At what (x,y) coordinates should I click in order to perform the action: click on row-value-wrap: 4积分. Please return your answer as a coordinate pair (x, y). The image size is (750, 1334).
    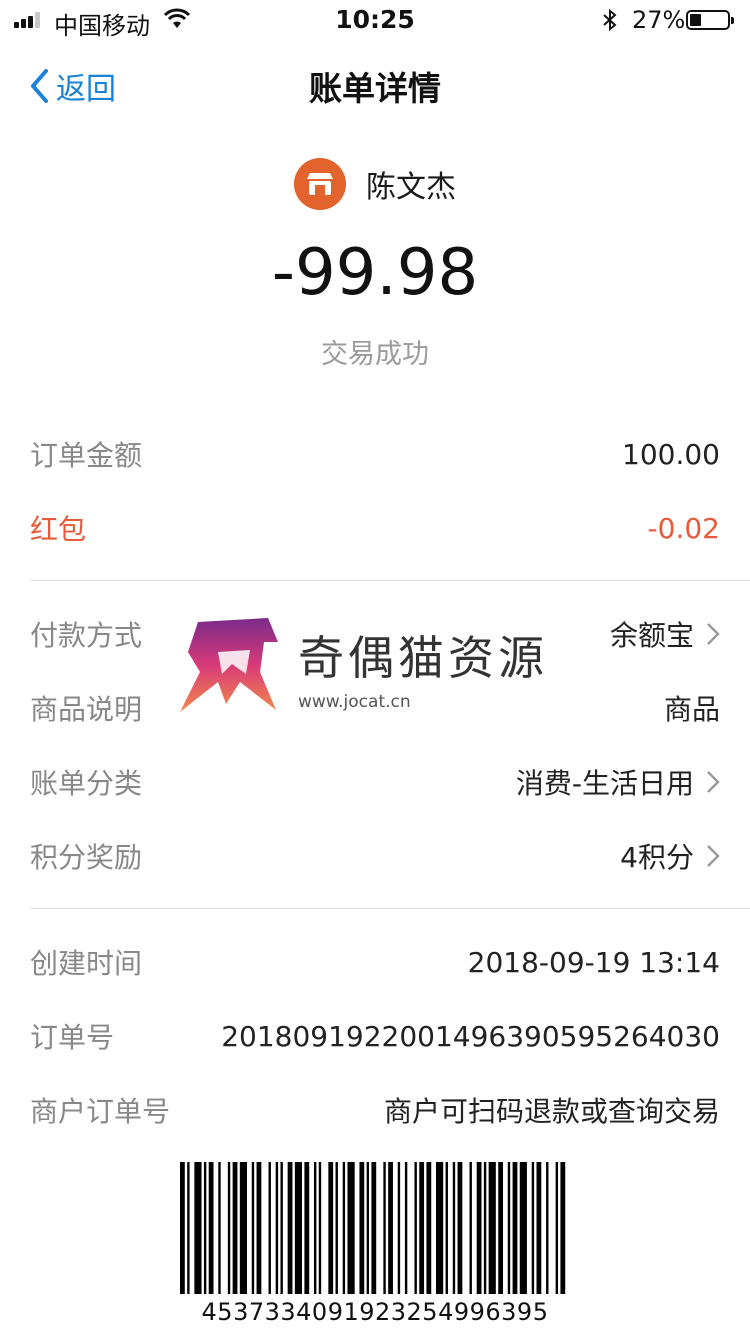
    Looking at the image, I should click on (670, 856).